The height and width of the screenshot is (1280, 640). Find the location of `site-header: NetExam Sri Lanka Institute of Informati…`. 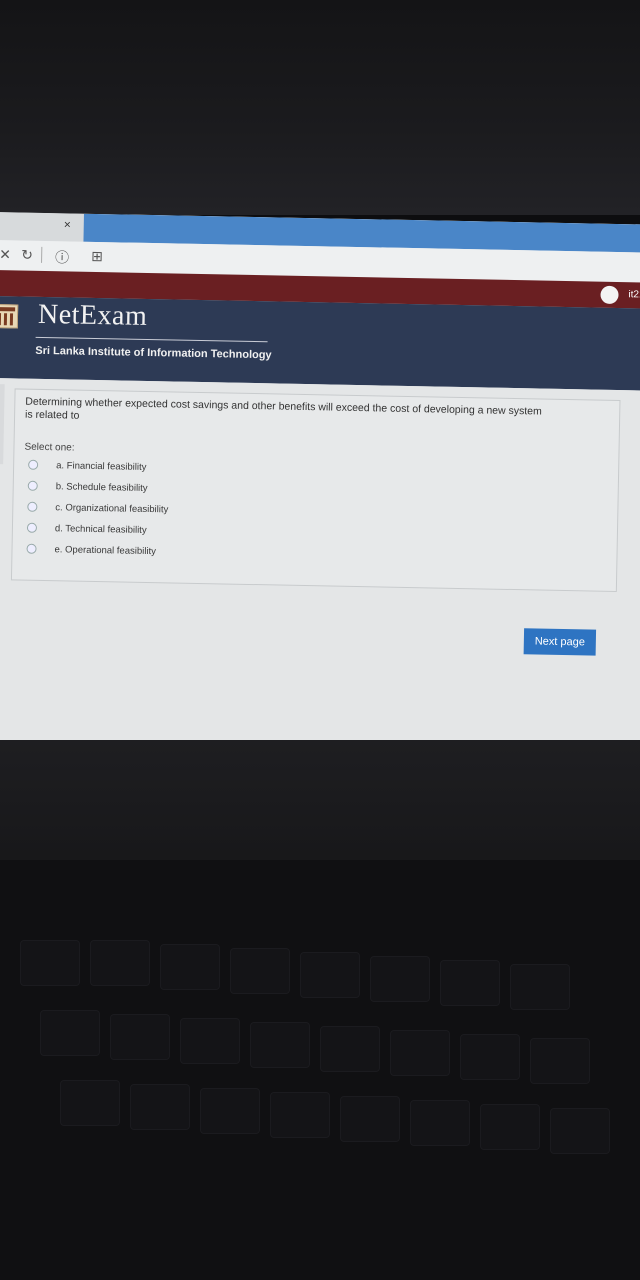

site-header: NetExam Sri Lanka Institute of Informati… is located at coordinates (320, 343).